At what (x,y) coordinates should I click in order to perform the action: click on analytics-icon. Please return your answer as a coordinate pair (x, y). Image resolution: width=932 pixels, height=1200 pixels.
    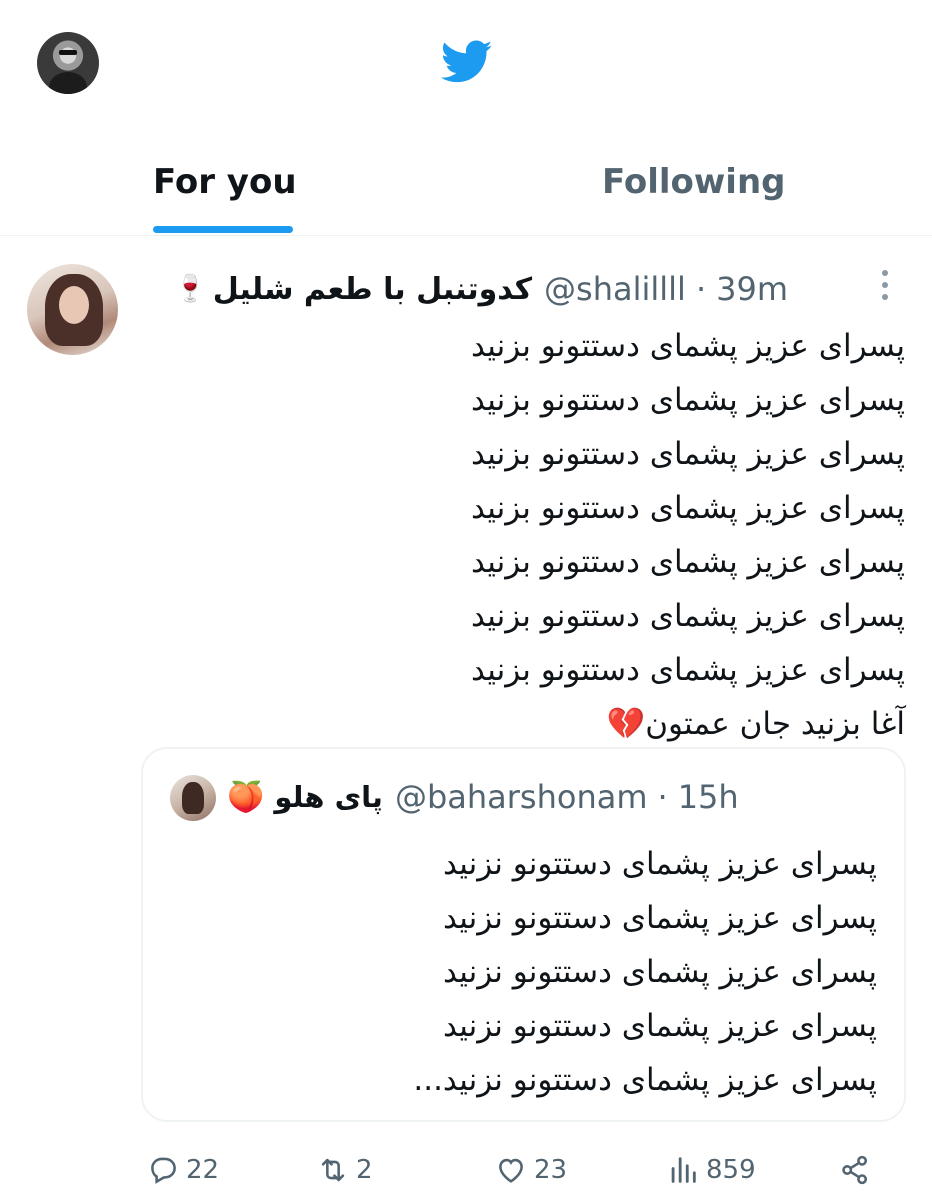
    Looking at the image, I should click on (683, 1170).